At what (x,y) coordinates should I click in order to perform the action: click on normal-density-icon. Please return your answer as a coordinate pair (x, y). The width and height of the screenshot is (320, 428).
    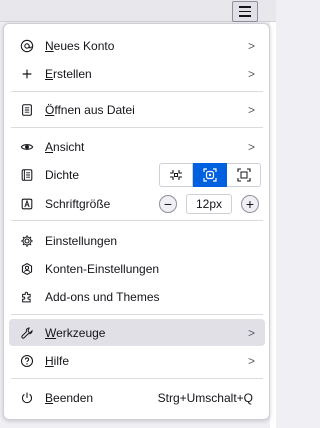
    Looking at the image, I should click on (209, 175).